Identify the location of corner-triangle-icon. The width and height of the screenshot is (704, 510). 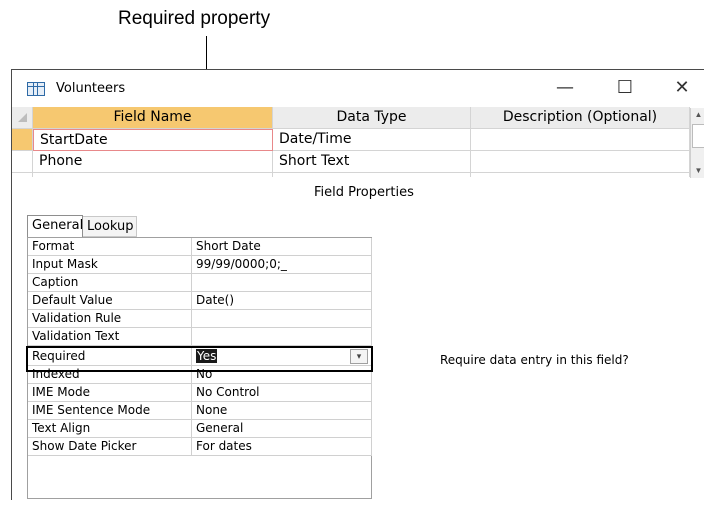
(22, 117).